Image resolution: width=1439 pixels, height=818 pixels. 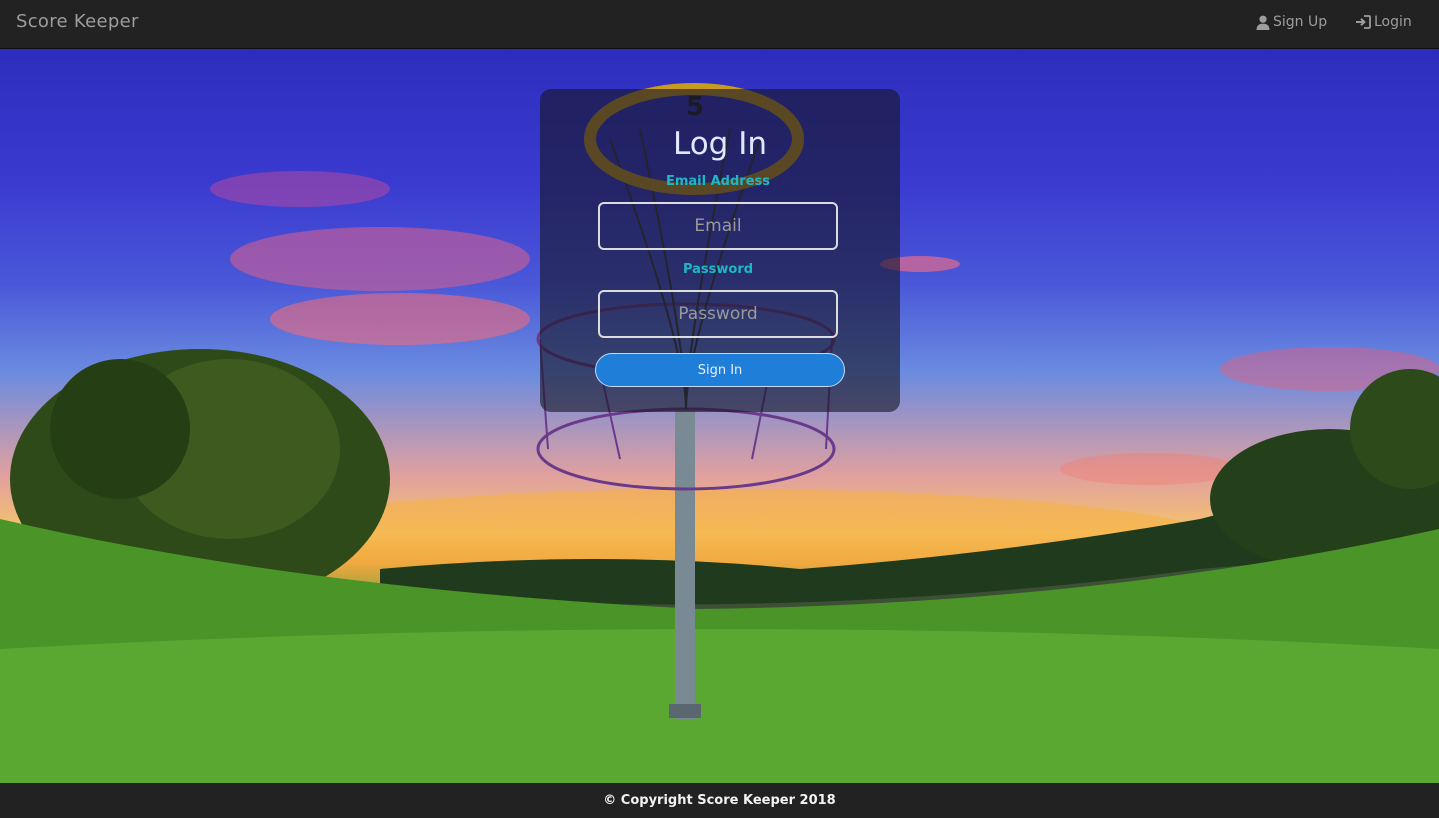 I want to click on email-input, so click(x=718, y=226).